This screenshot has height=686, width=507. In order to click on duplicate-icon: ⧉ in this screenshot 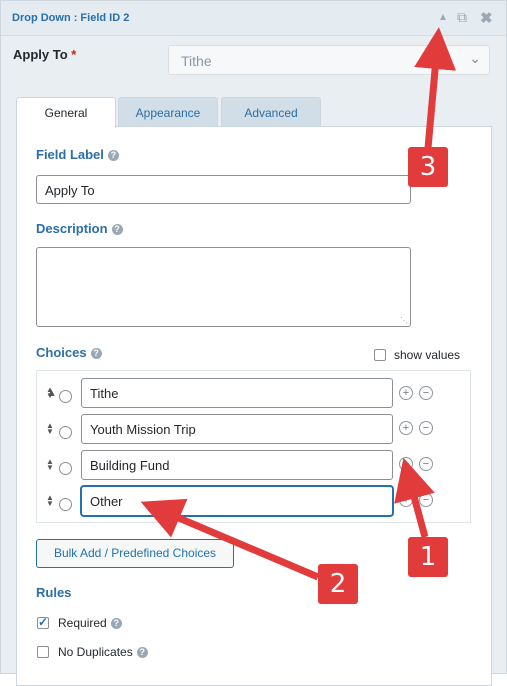, I will do `click(462, 17)`.